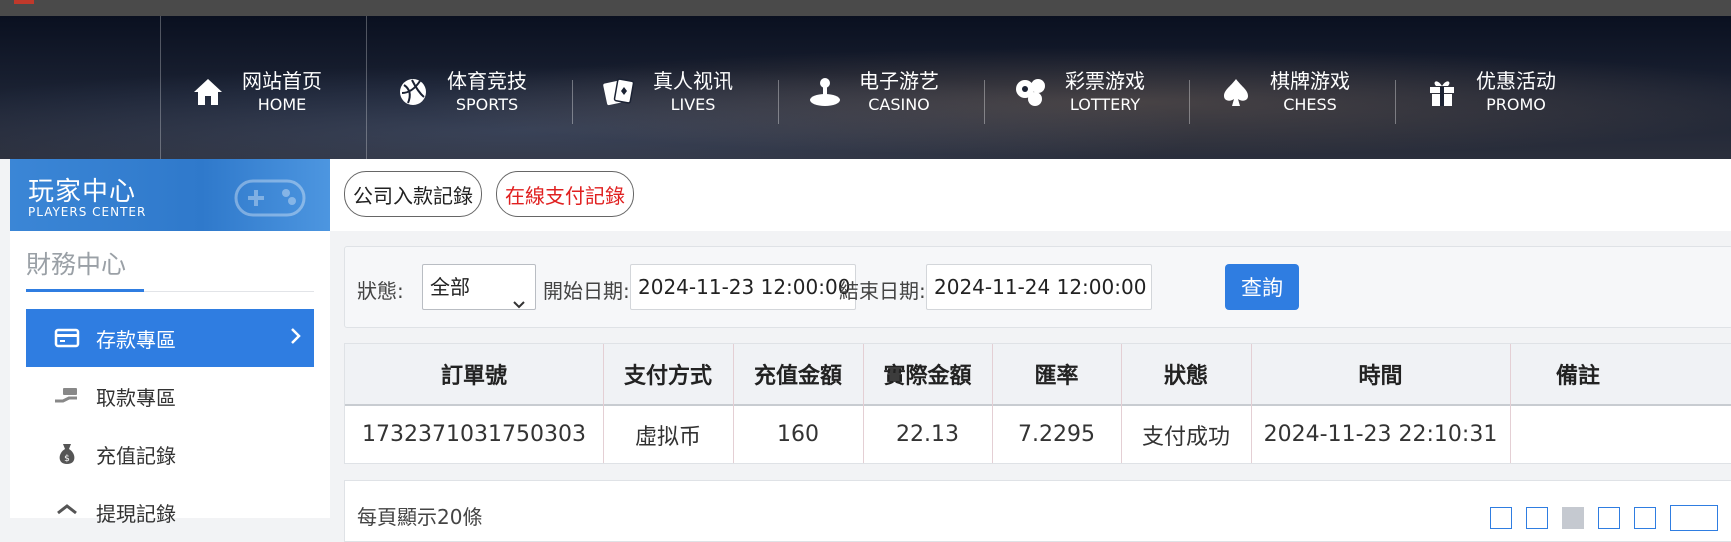  I want to click on finance-center-title: 財務中心, so click(76, 264).